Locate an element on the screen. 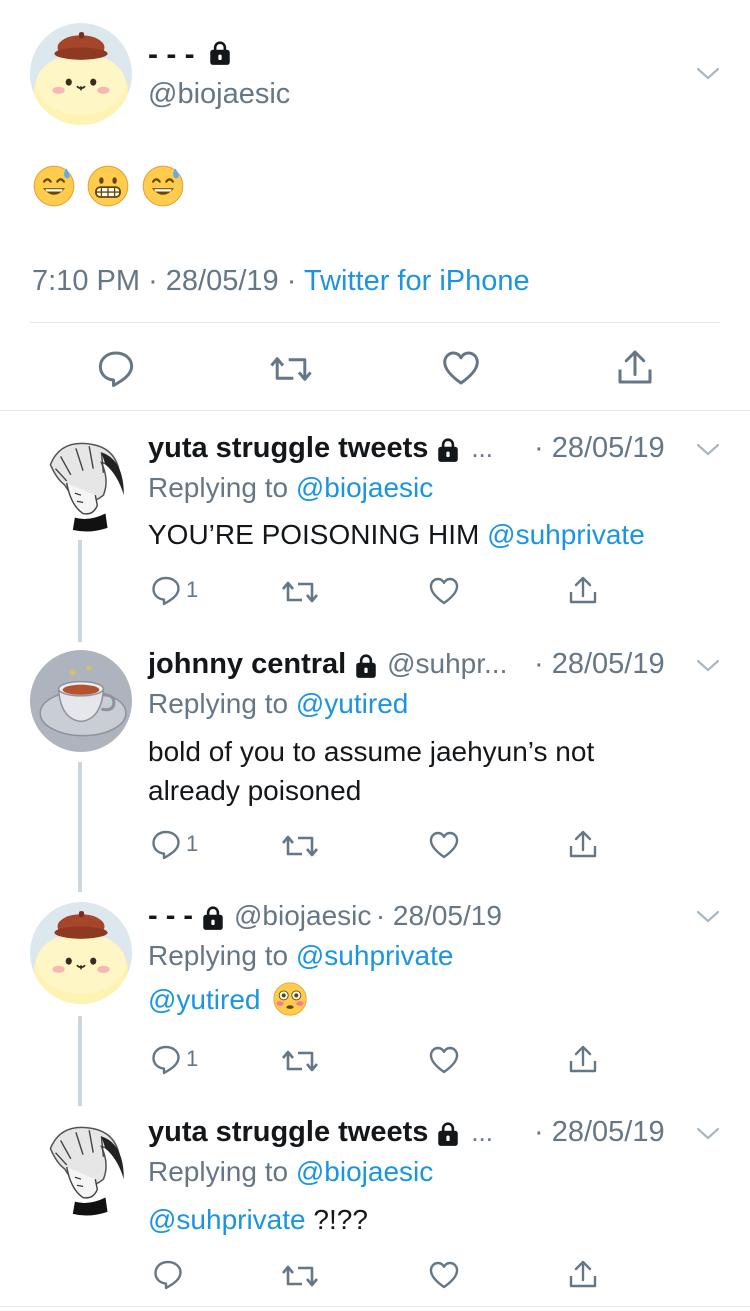 Image resolution: width=750 pixels, height=1311 pixels. teacup-avatar-icon is located at coordinates (81, 701).